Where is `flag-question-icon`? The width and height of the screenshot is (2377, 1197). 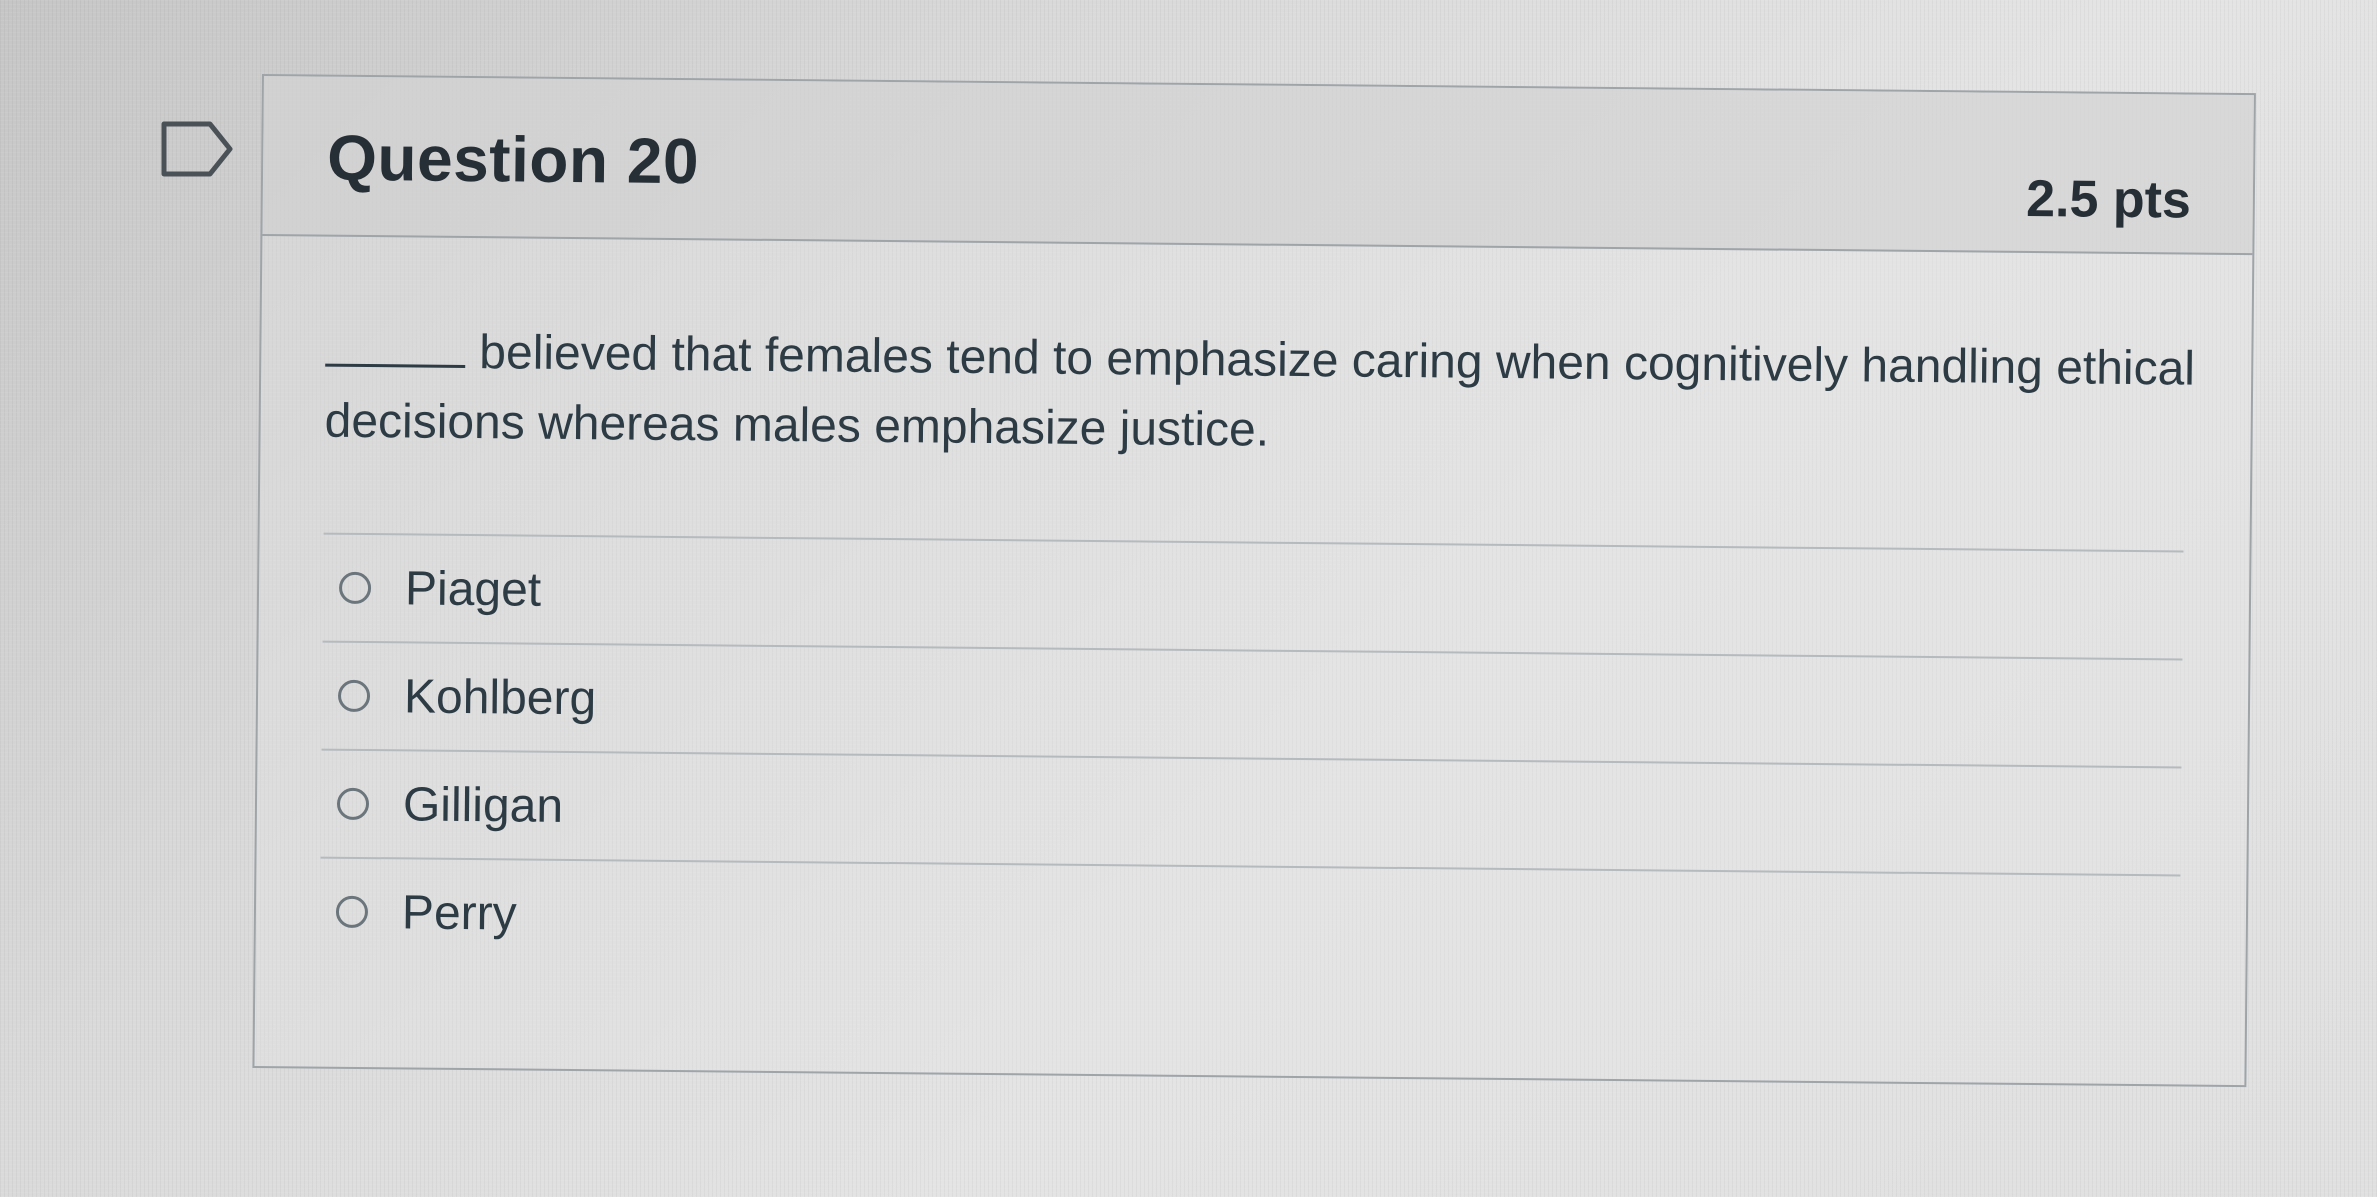
flag-question-icon is located at coordinates (198, 149).